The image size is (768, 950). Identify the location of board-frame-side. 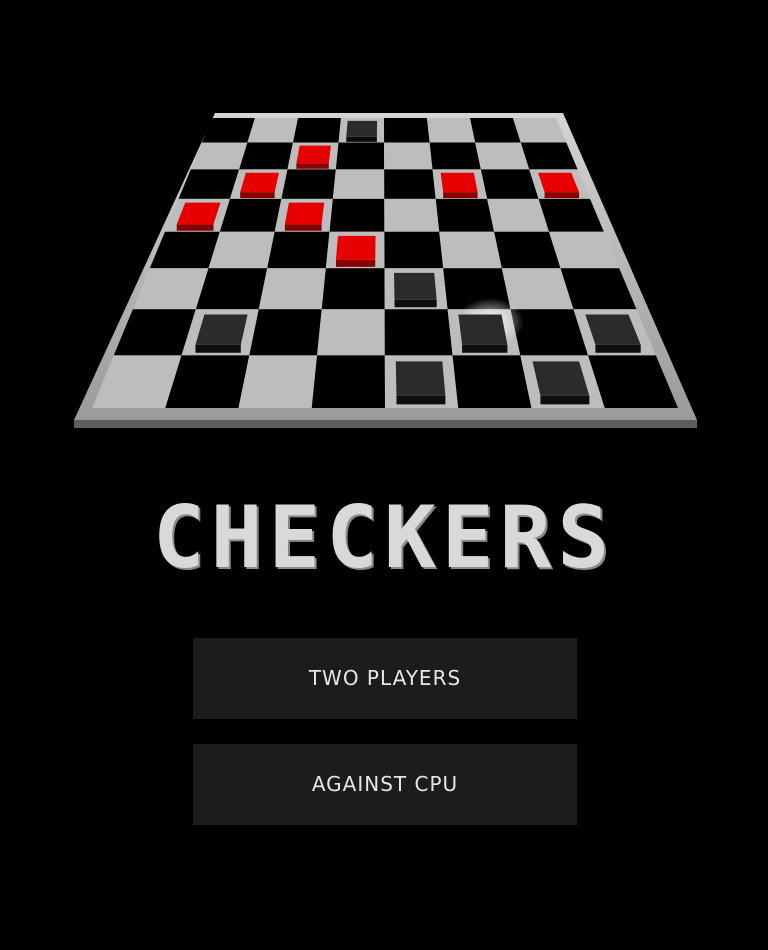
(385, 424).